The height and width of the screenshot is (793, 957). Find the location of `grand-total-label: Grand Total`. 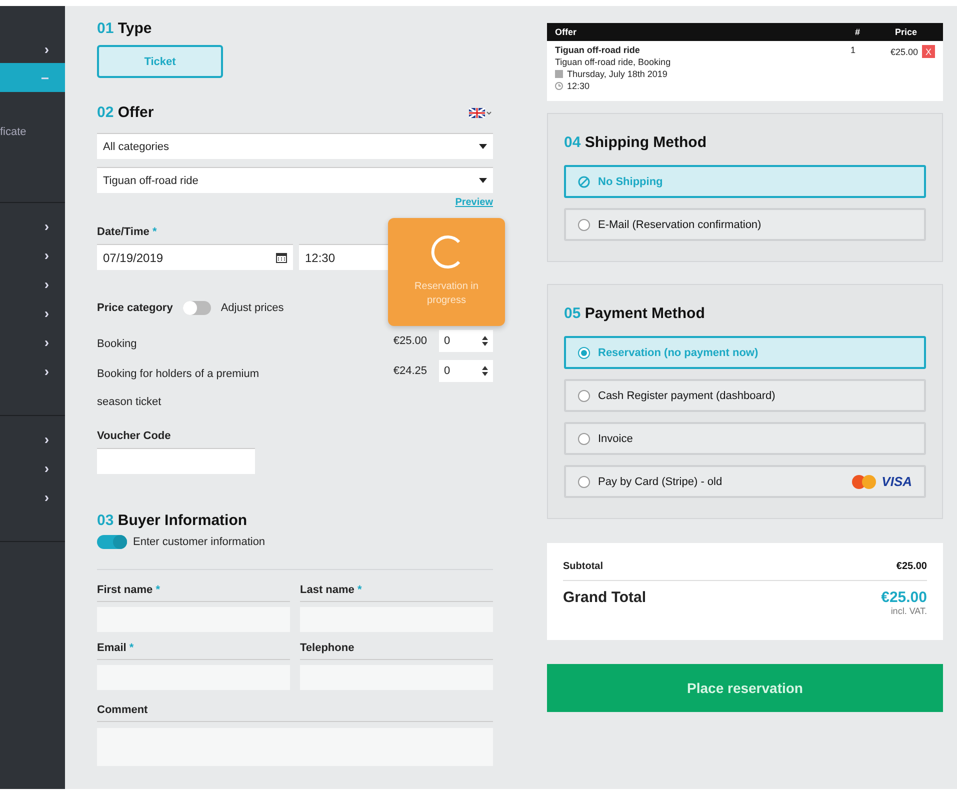

grand-total-label: Grand Total is located at coordinates (604, 597).